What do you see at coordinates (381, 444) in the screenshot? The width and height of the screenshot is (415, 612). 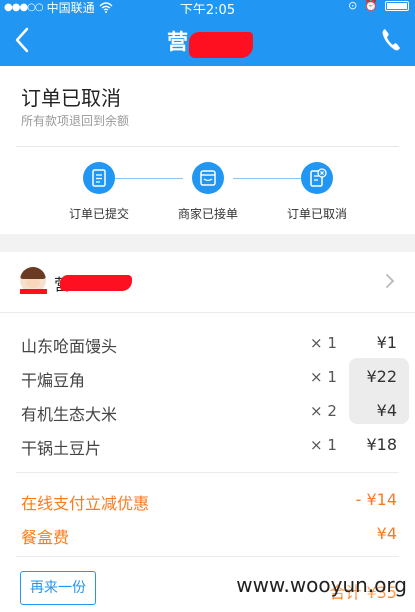 I see `item-price: ¥18` at bounding box center [381, 444].